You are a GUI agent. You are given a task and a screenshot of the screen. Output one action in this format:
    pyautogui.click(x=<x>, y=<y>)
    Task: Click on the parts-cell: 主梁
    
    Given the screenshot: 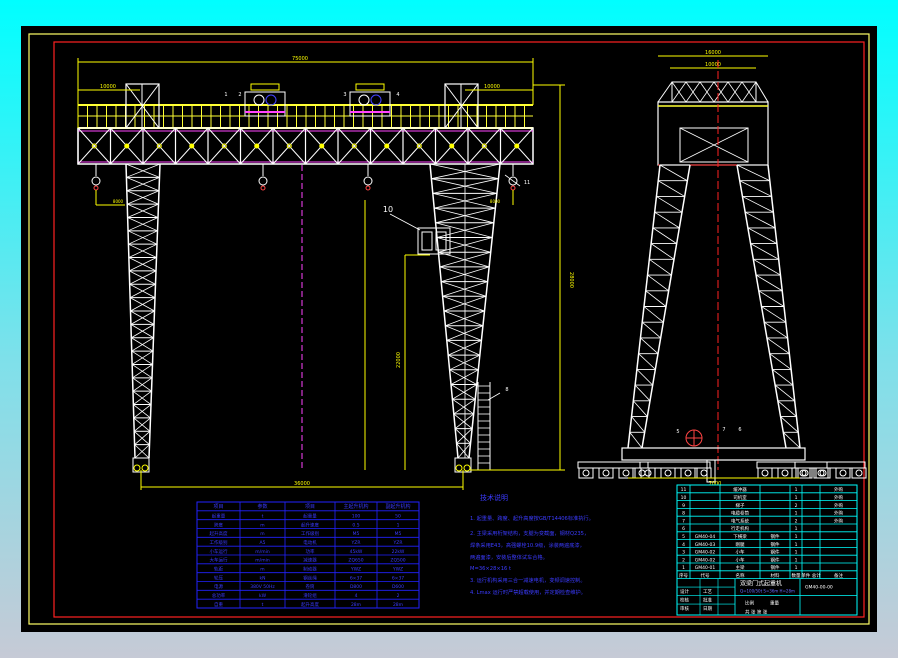 What is the action you would take?
    pyautogui.click(x=740, y=567)
    